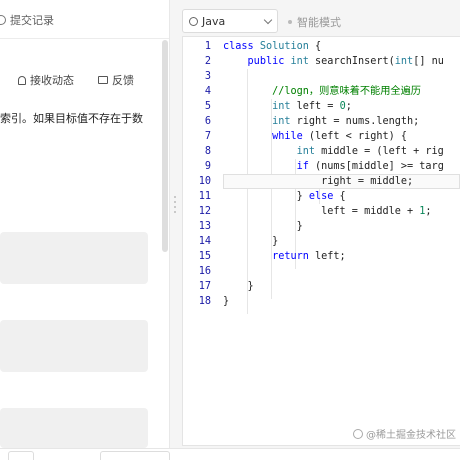 This screenshot has height=460, width=460. What do you see at coordinates (370, 151) in the screenshot?
I see `code-text: int middle = (left + rig` at bounding box center [370, 151].